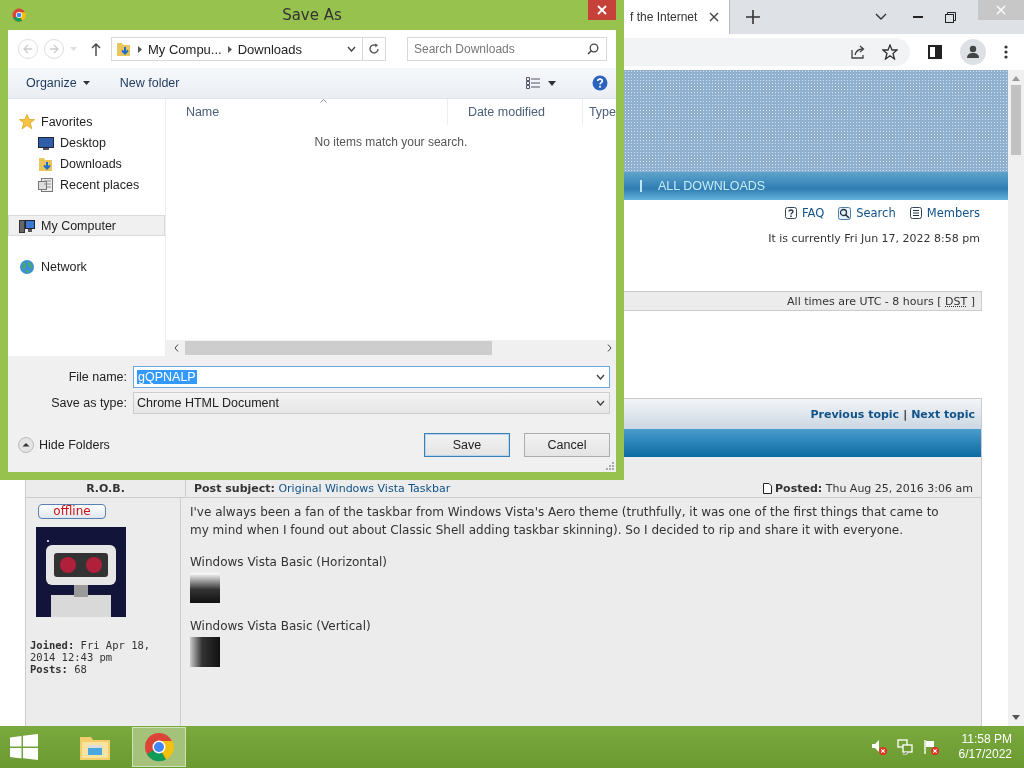 The width and height of the screenshot is (1024, 768). Describe the element at coordinates (878, 747) in the screenshot. I see `muted-speaker-icon` at that location.